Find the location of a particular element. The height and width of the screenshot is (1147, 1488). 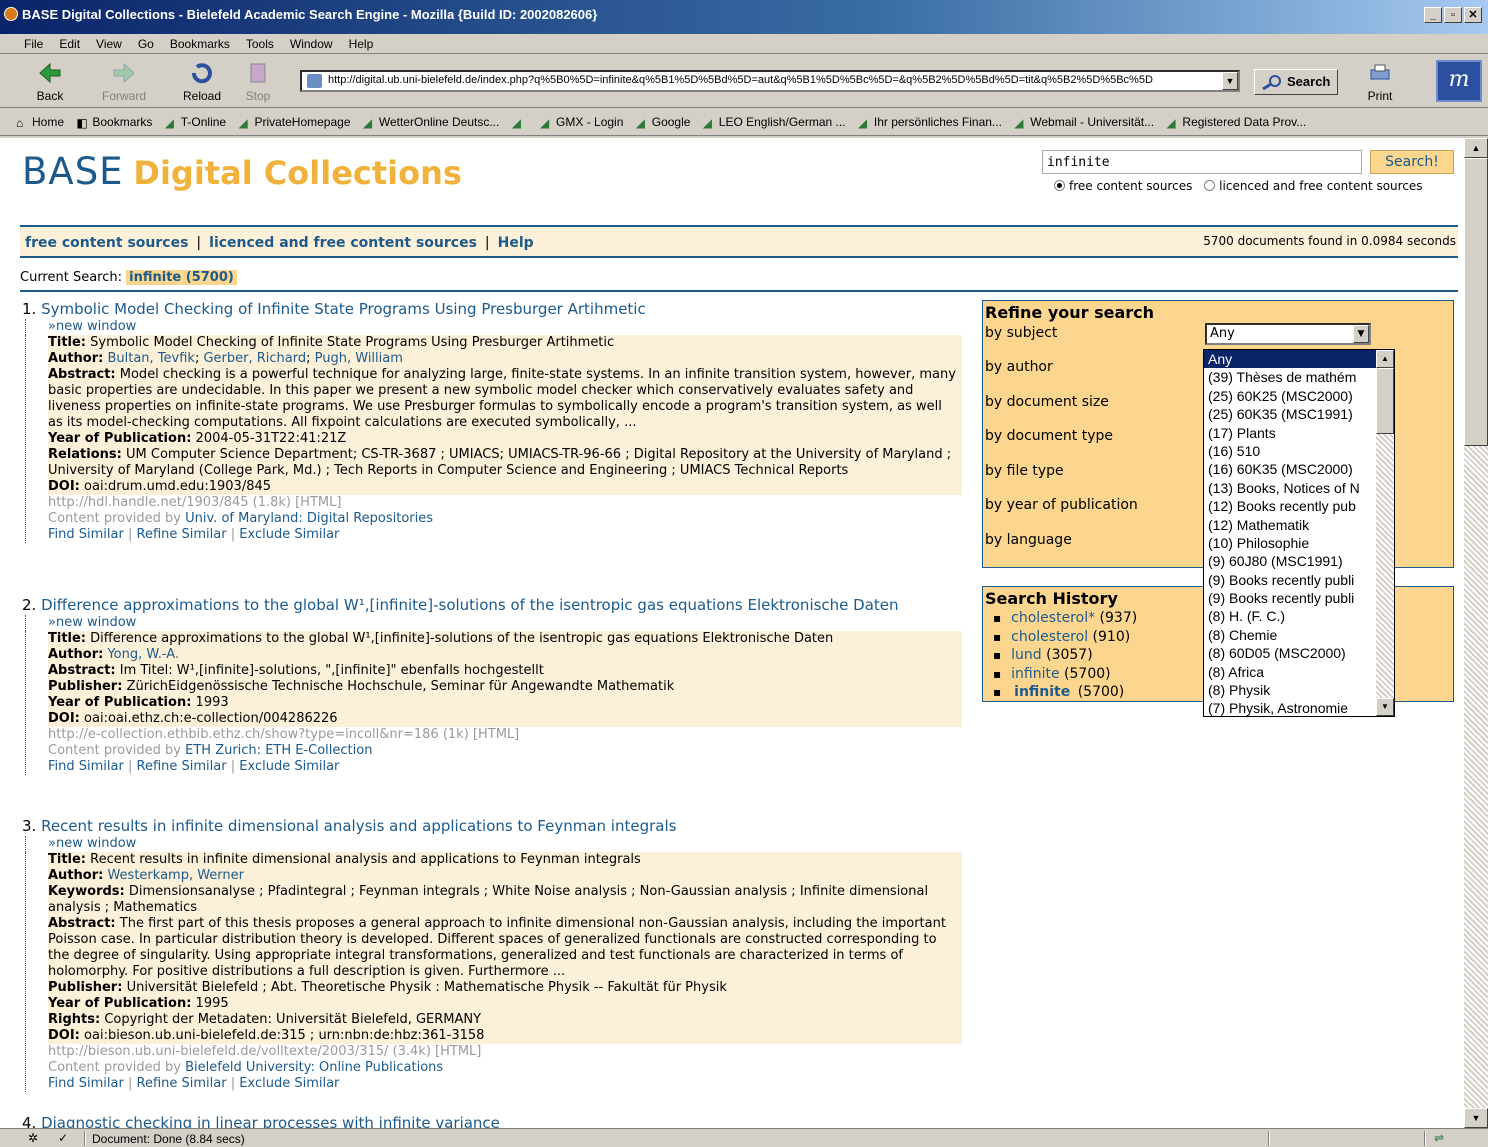

author-link: Gerber, Richard is located at coordinates (254, 358).